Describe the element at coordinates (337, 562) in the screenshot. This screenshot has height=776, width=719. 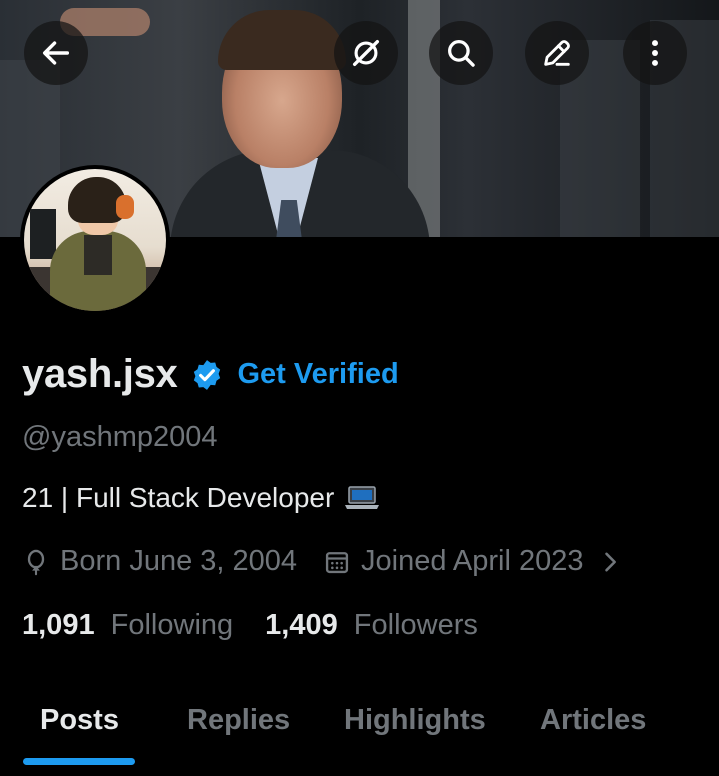
I see `calendar-icon` at that location.